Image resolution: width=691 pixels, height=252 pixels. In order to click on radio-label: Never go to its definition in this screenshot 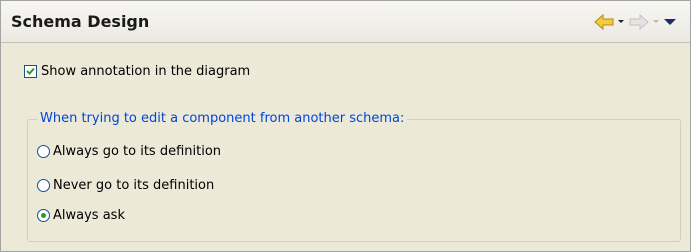, I will do `click(134, 185)`.